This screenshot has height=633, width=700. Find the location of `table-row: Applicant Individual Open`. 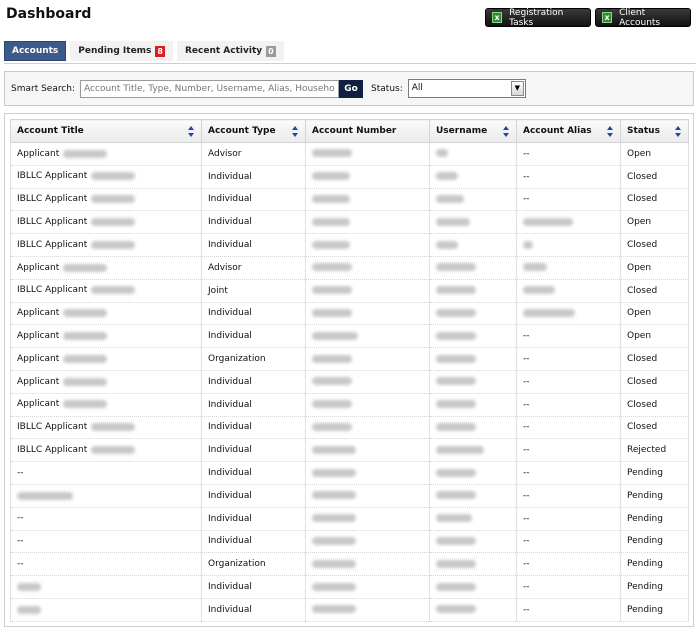

table-row: Applicant Individual Open is located at coordinates (349, 314).